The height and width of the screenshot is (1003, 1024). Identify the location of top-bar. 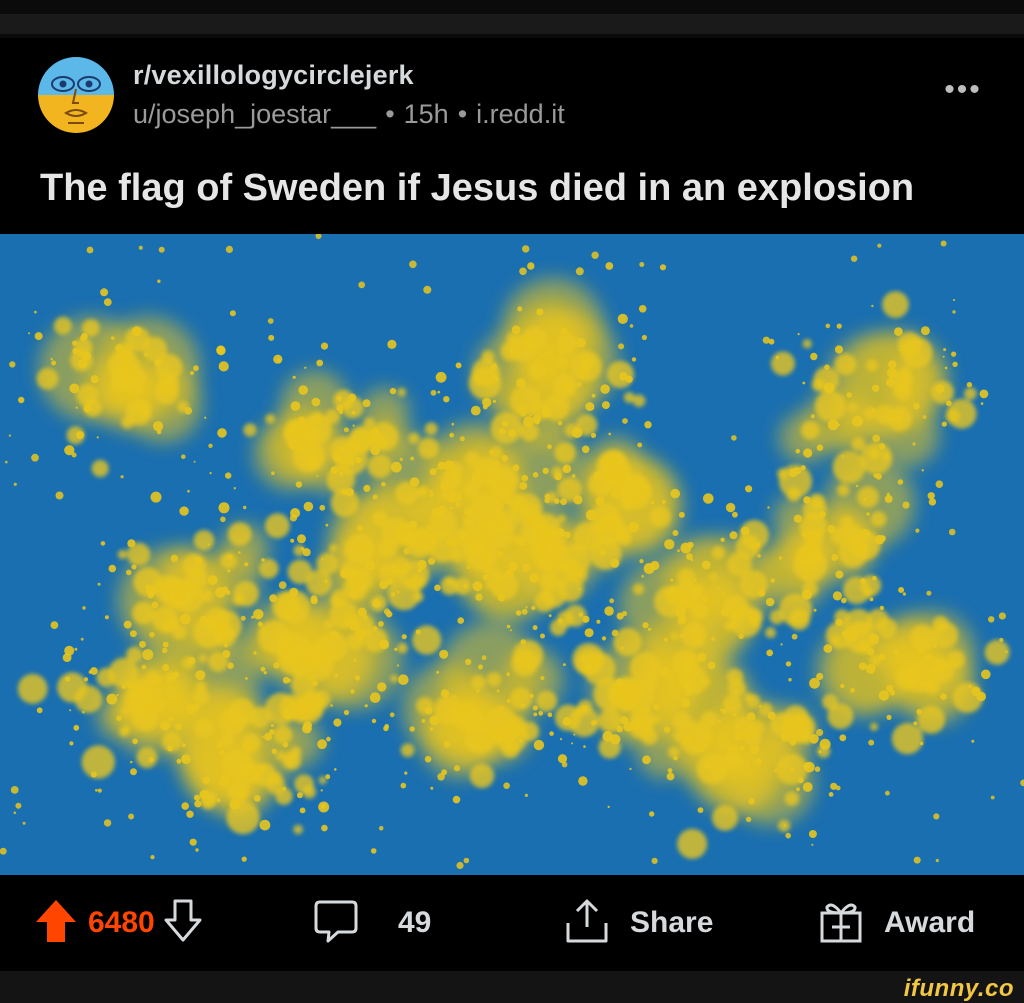
(512, 19).